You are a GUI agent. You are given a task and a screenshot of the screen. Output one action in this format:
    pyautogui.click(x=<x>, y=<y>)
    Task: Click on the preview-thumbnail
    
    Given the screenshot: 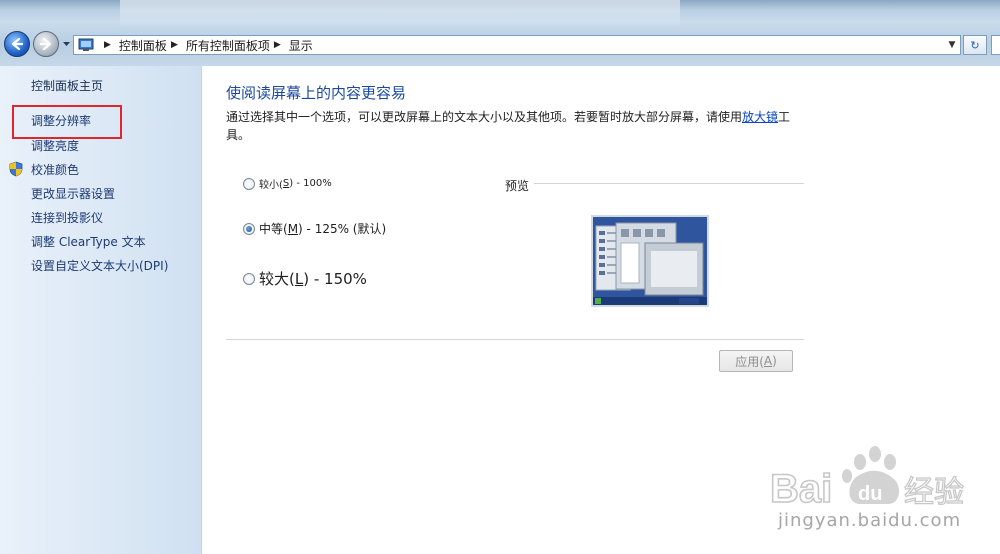 What is the action you would take?
    pyautogui.click(x=650, y=261)
    